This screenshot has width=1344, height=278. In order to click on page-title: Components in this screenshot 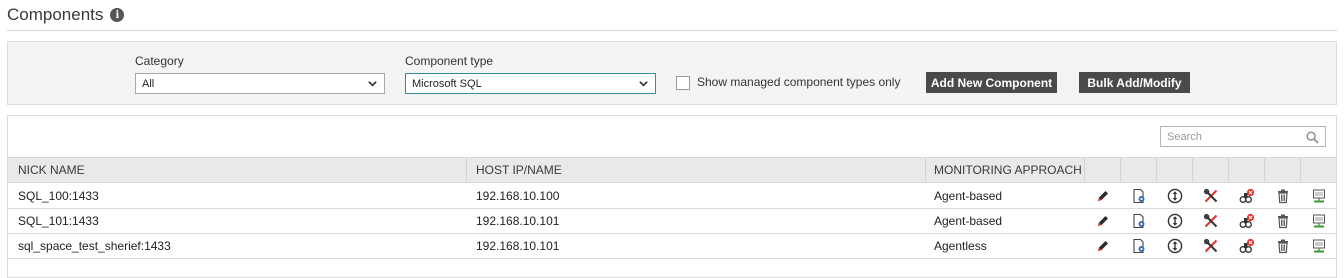, I will do `click(55, 14)`.